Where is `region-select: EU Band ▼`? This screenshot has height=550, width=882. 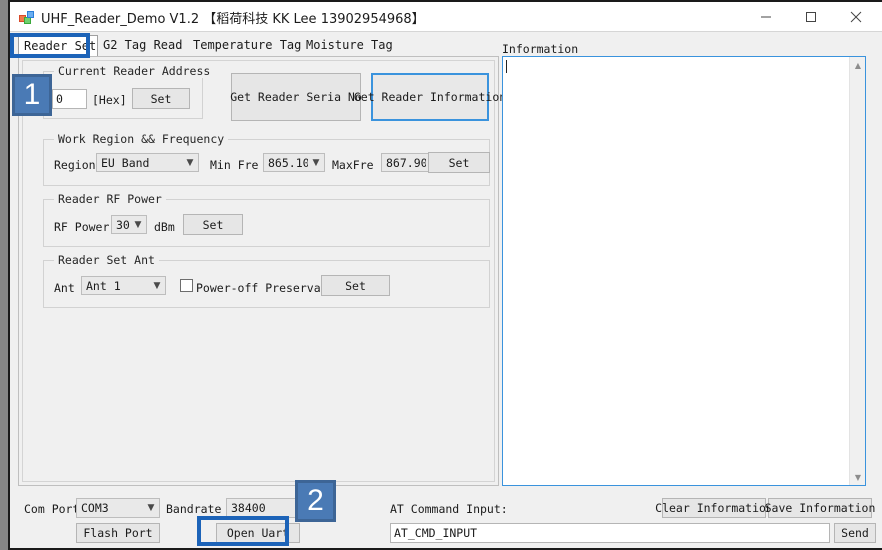
region-select: EU Band ▼ is located at coordinates (147, 162).